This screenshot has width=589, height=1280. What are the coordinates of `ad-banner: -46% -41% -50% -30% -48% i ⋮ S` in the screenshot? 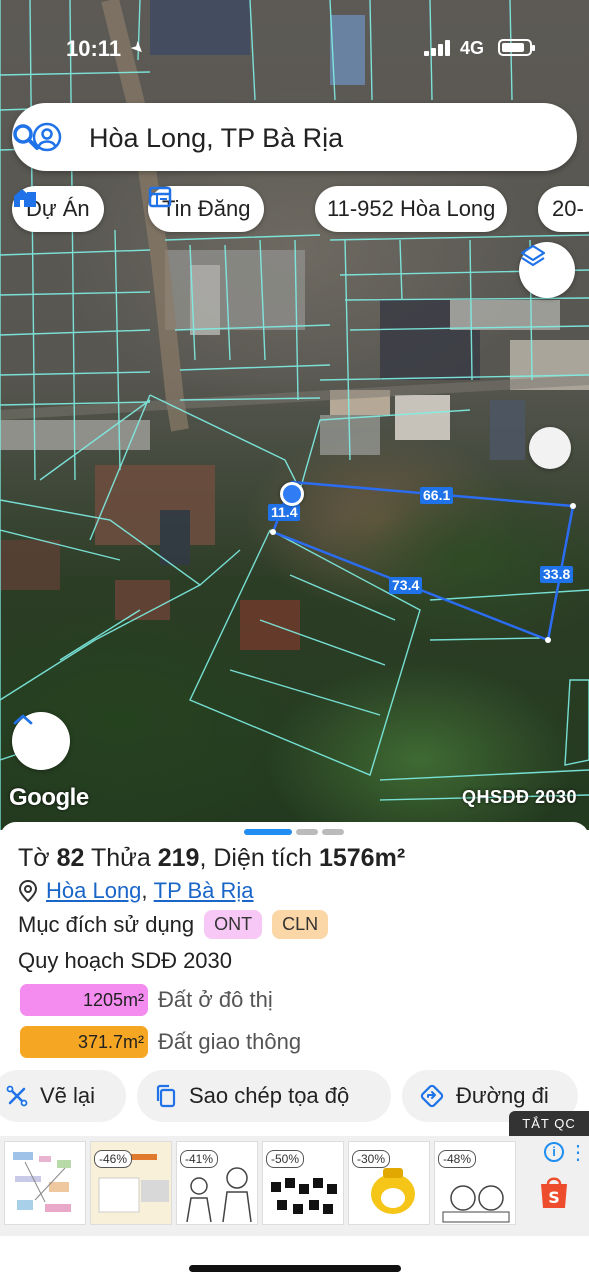 It's located at (294, 1186).